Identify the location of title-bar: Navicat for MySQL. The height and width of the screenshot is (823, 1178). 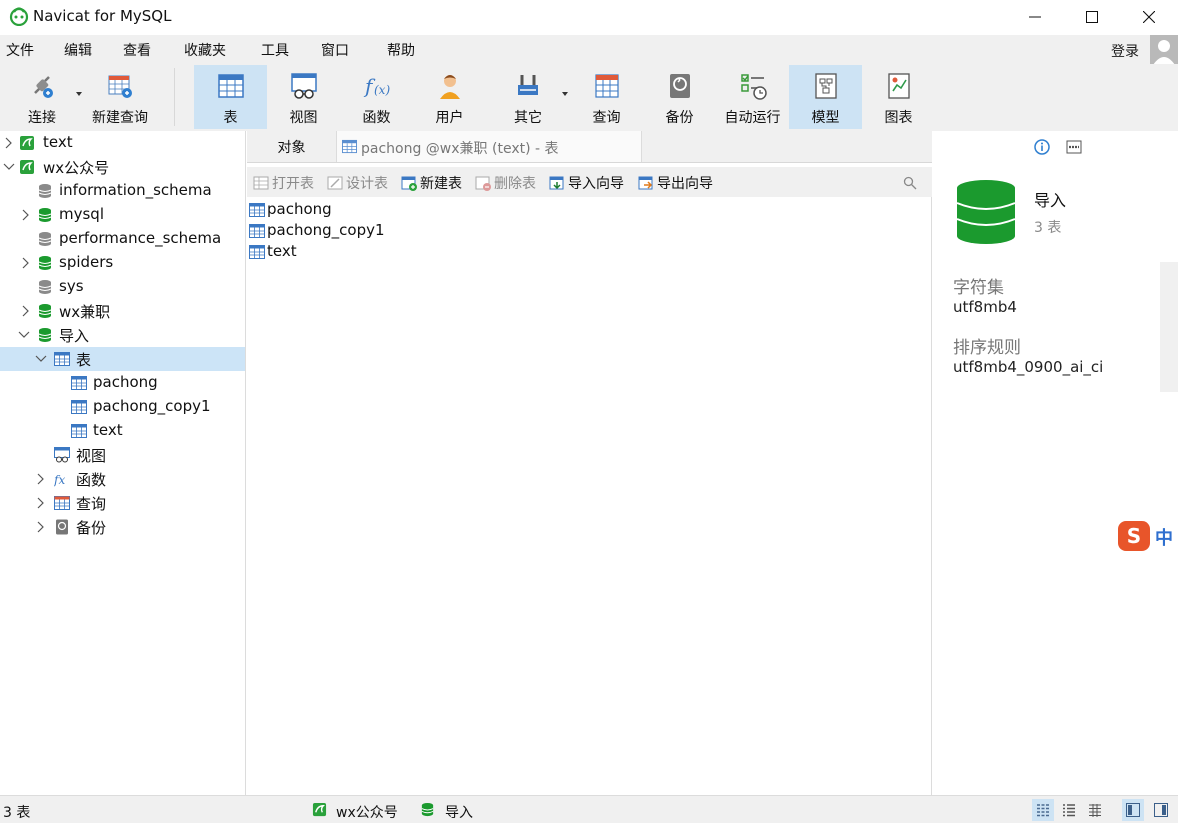
(589, 16).